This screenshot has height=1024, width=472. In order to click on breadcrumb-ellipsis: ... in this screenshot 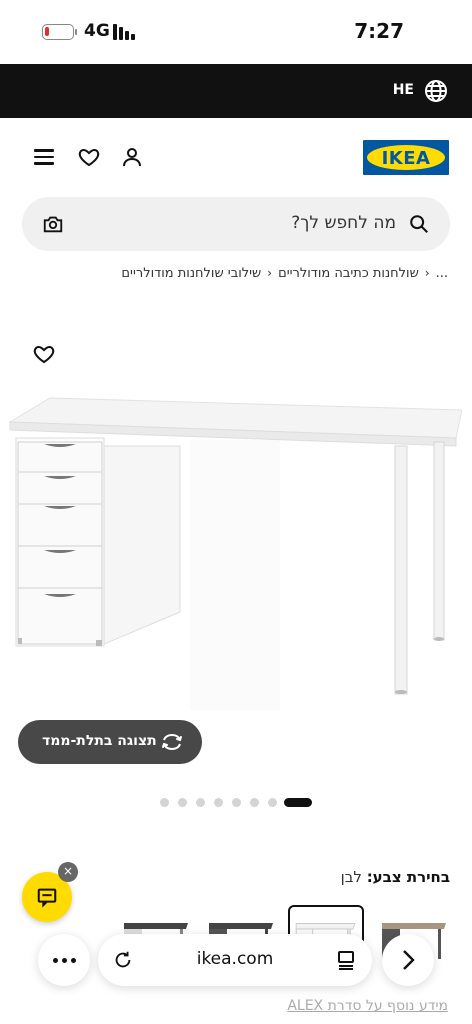, I will do `click(442, 273)`.